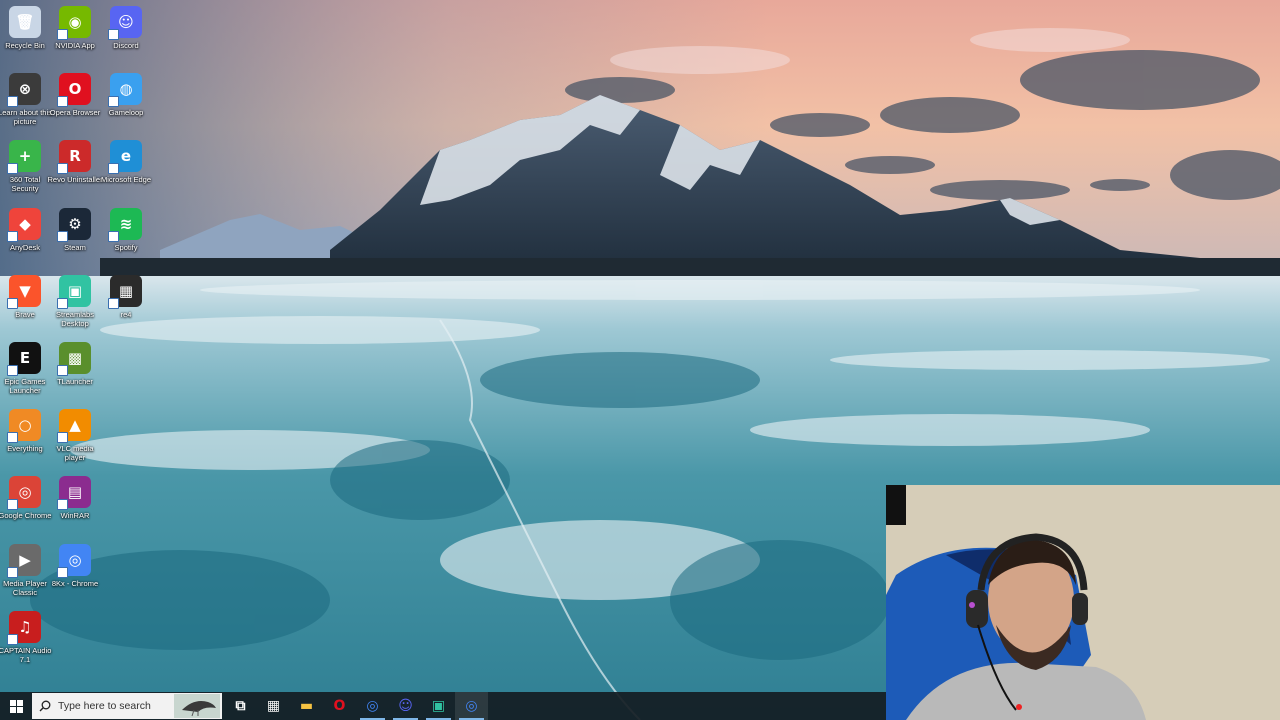  I want to click on desktop-icon-tlauncher: ▩ TLauncher, so click(75, 364).